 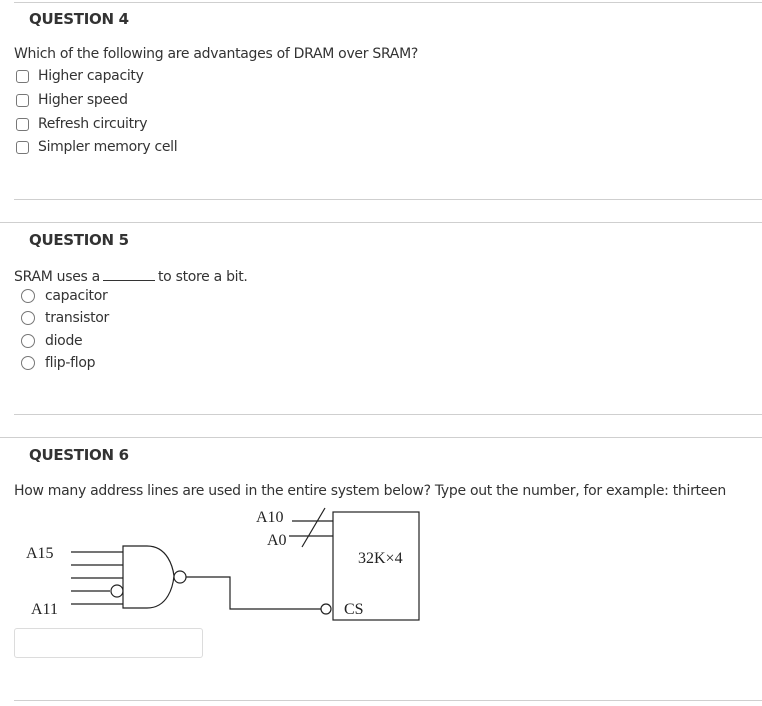 What do you see at coordinates (277, 540) in the screenshot?
I see `bus-label-a0: A0` at bounding box center [277, 540].